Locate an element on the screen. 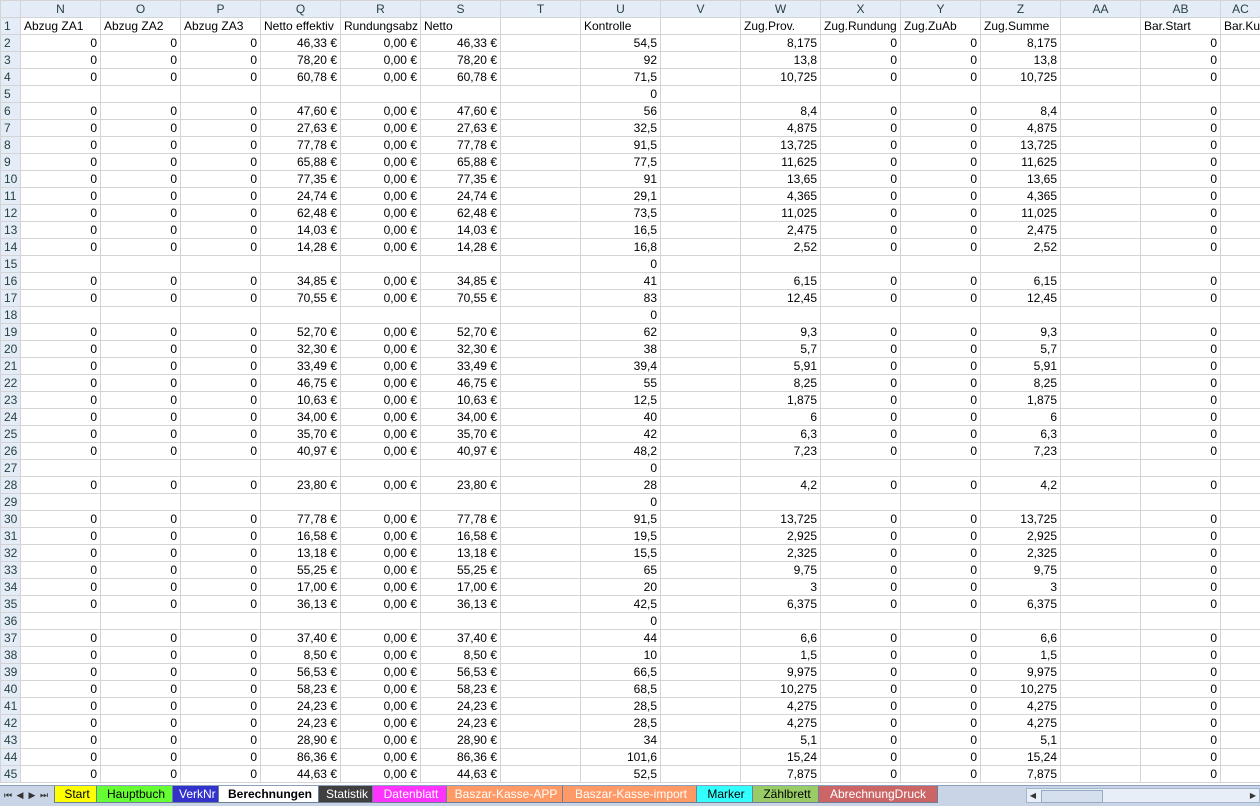 The width and height of the screenshot is (1260, 806). cell: 7,23 is located at coordinates (1021, 451).